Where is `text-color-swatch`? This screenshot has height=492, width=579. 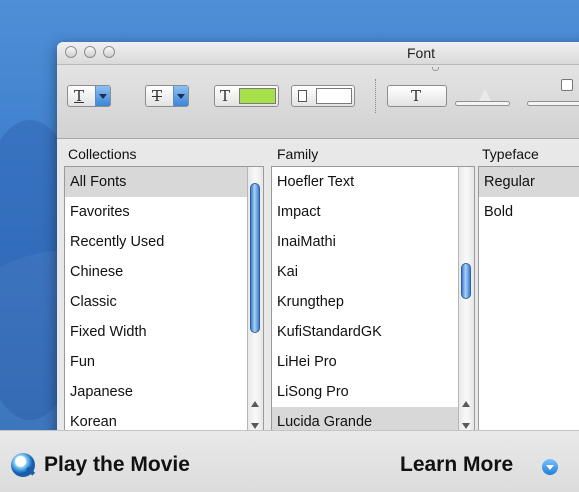
text-color-swatch is located at coordinates (257, 96).